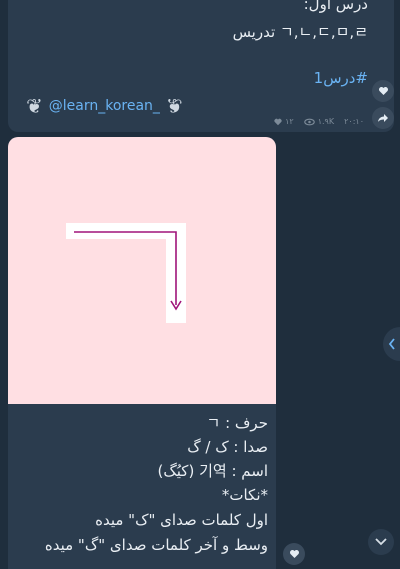 This screenshot has width=400, height=569. I want to click on react-button, so click(383, 91).